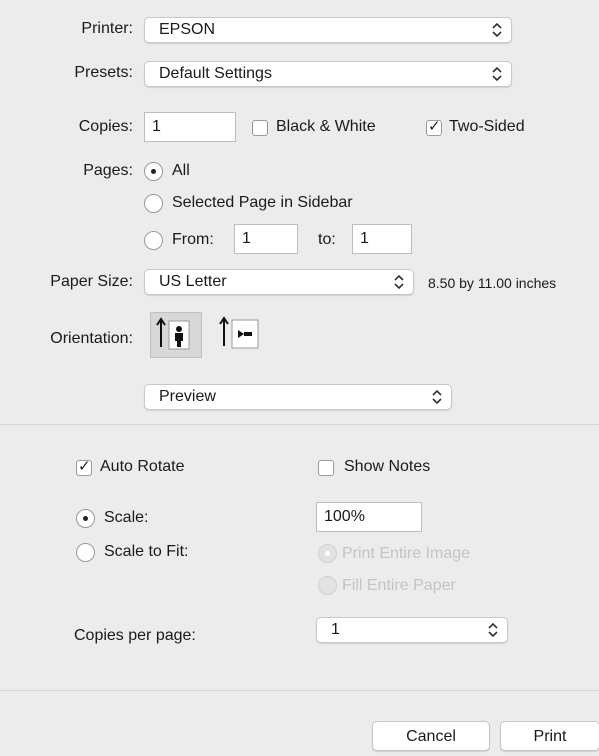 This screenshot has width=599, height=756. What do you see at coordinates (193, 239) in the screenshot?
I see `pages-from-label: From:` at bounding box center [193, 239].